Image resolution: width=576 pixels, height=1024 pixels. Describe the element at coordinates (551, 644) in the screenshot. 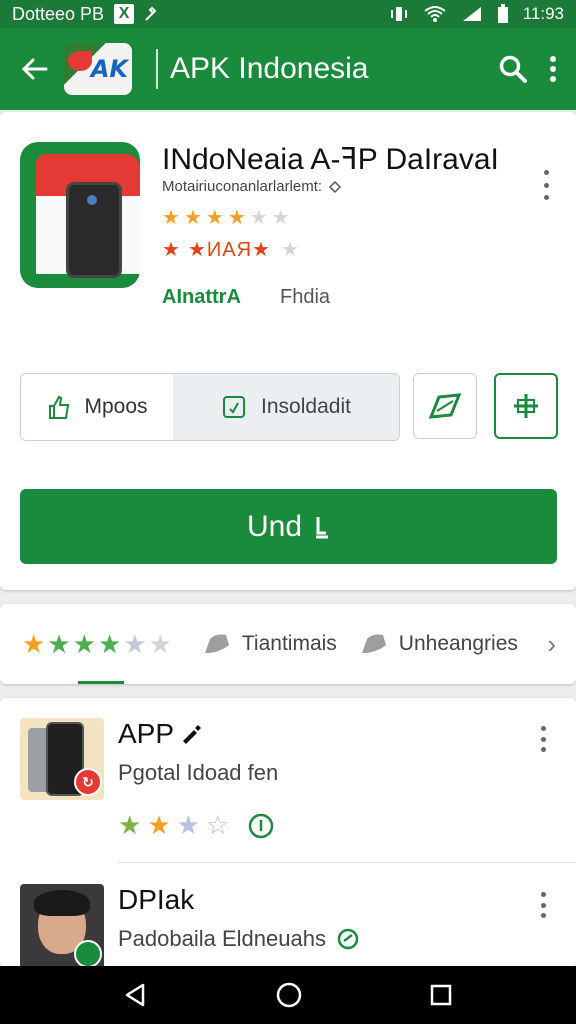

I see `chevron-right-icon: ›` at that location.